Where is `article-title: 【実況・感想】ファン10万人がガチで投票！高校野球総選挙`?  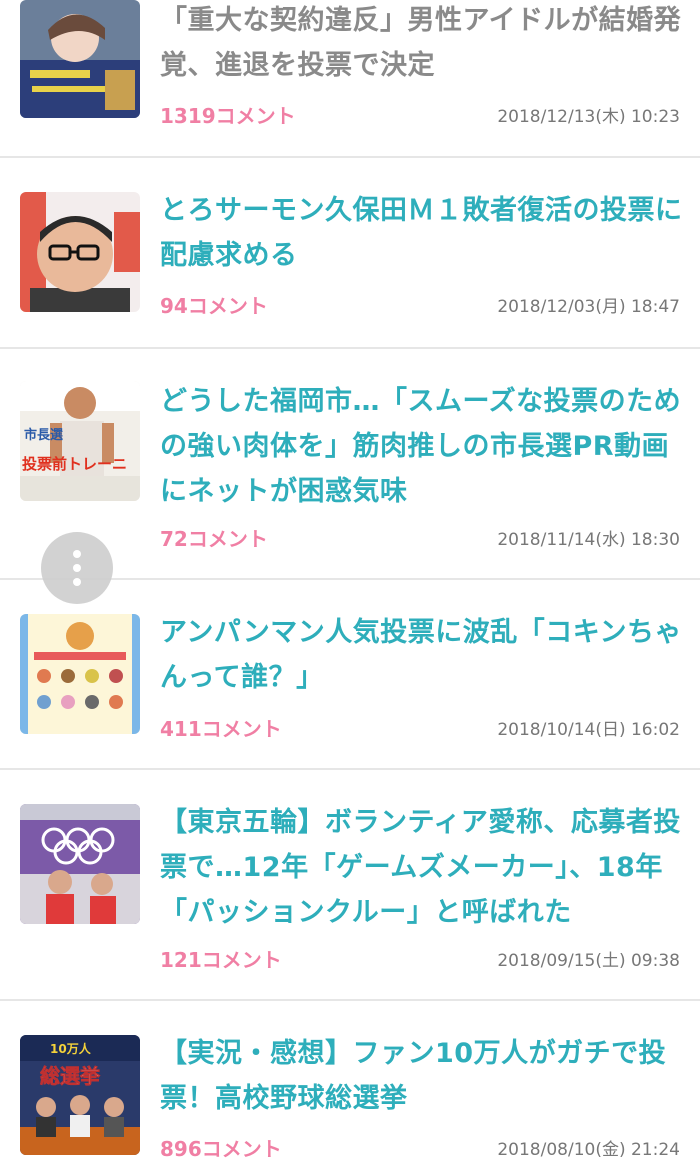 article-title: 【実況・感想】ファン10万人がガチで投票！高校野球総選挙 is located at coordinates (422, 1076).